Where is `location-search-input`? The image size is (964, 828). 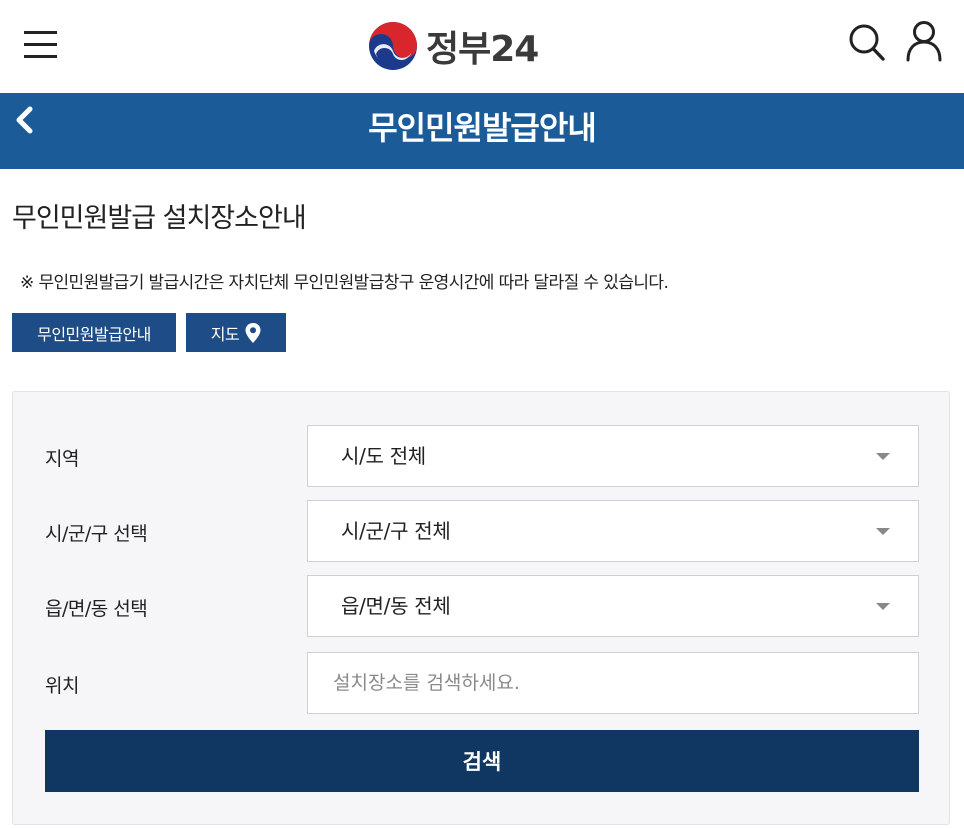
location-search-input is located at coordinates (613, 683).